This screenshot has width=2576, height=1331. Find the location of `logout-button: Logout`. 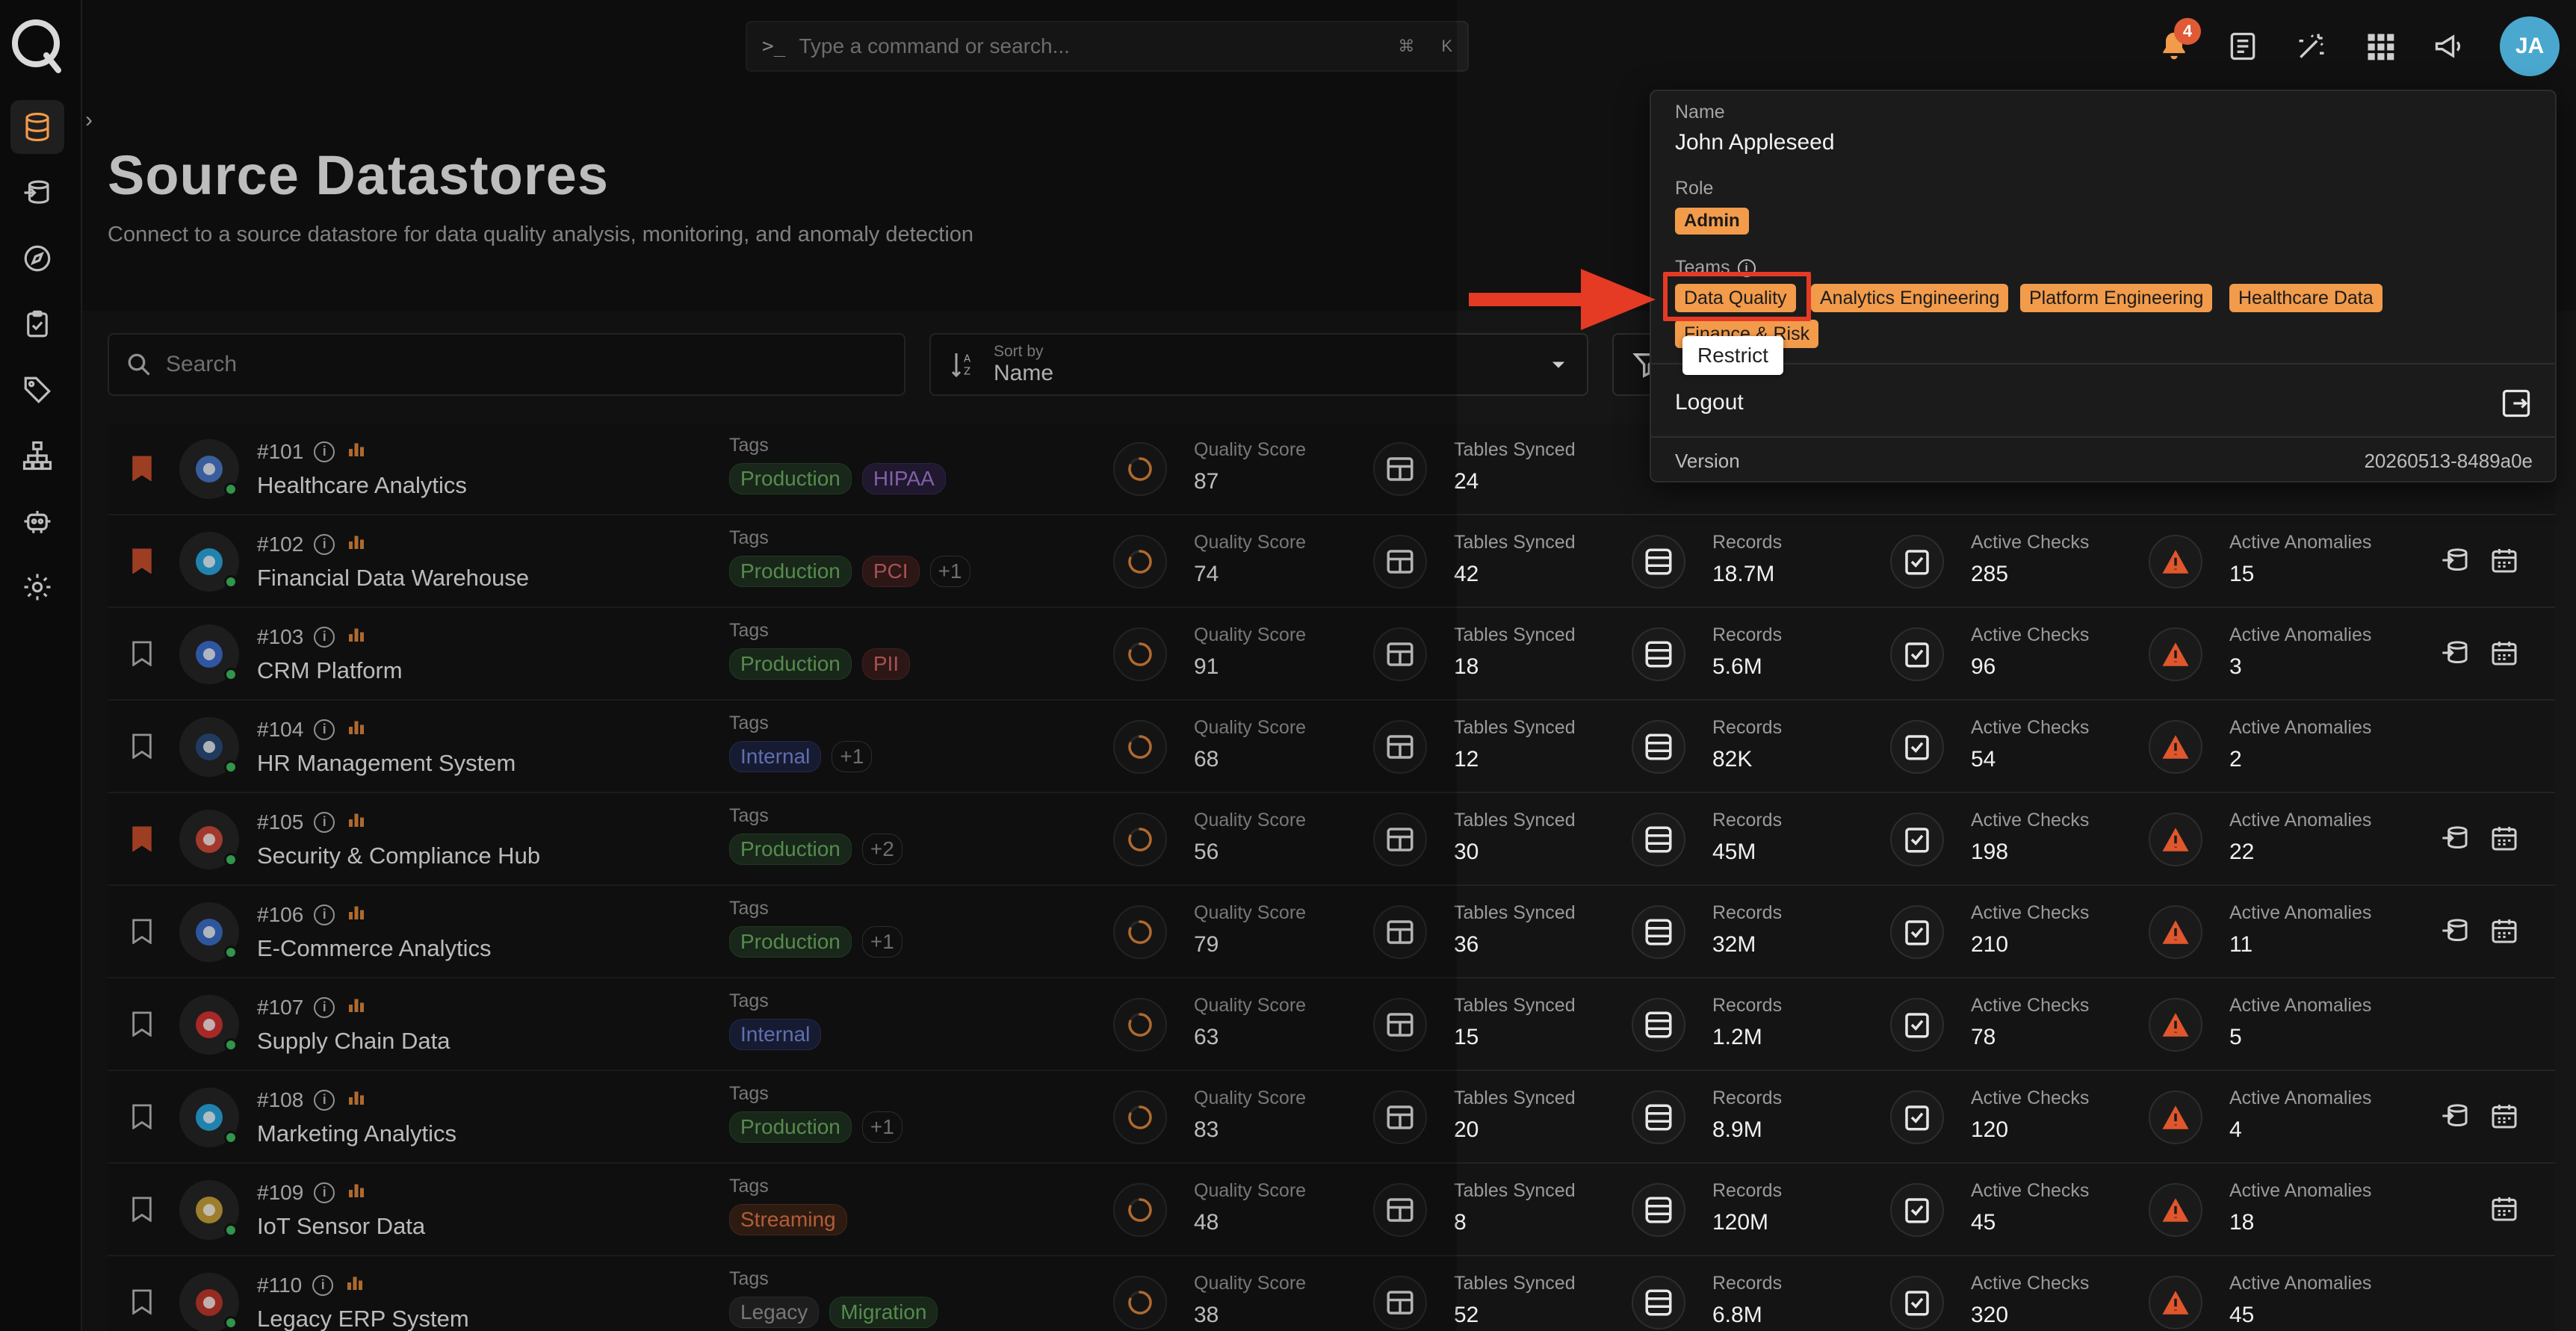

logout-button: Logout is located at coordinates (1709, 402).